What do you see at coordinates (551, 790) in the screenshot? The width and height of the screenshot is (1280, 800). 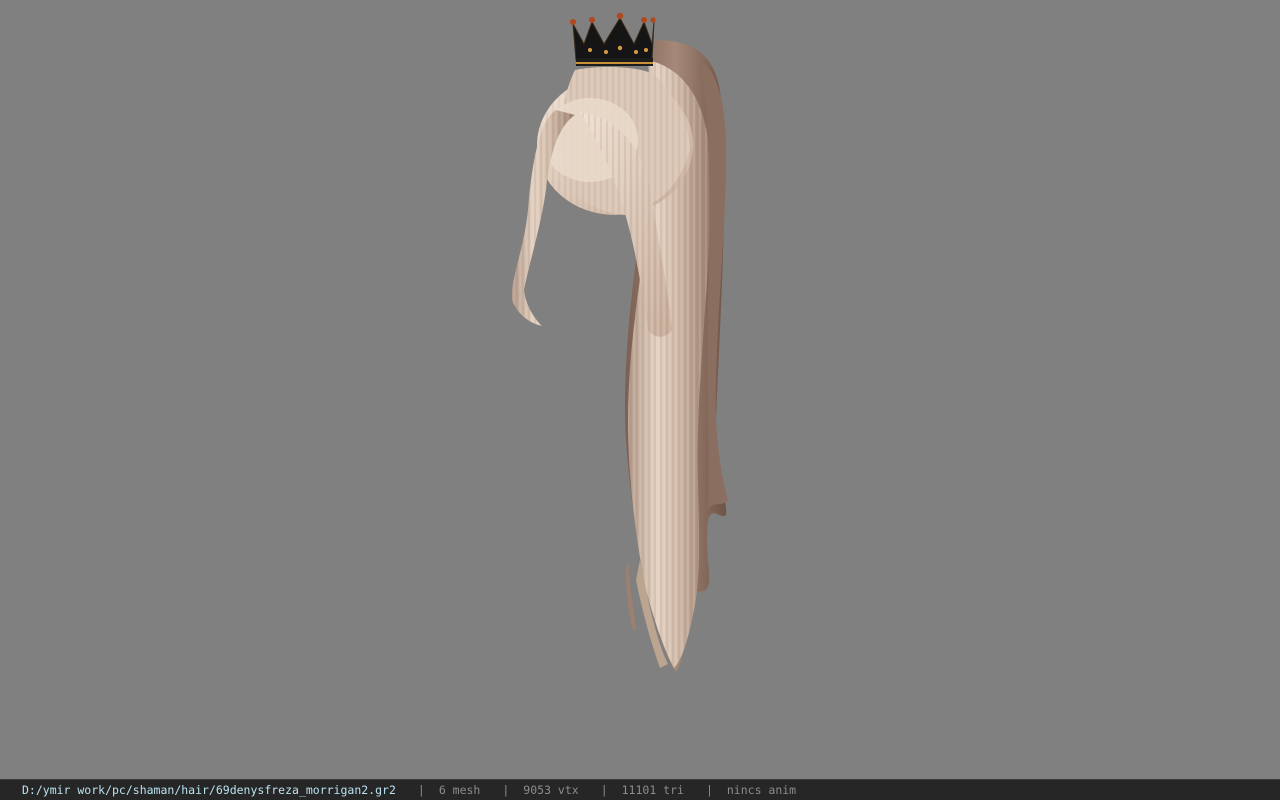 I see `vertex-count: 9053 vtx` at bounding box center [551, 790].